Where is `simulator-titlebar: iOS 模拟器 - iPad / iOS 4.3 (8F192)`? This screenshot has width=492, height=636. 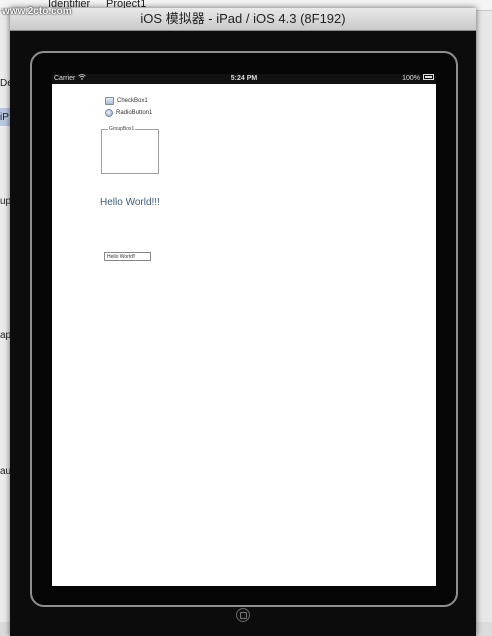 simulator-titlebar: iOS 模拟器 - iPad / iOS 4.3 (8F192) is located at coordinates (243, 19).